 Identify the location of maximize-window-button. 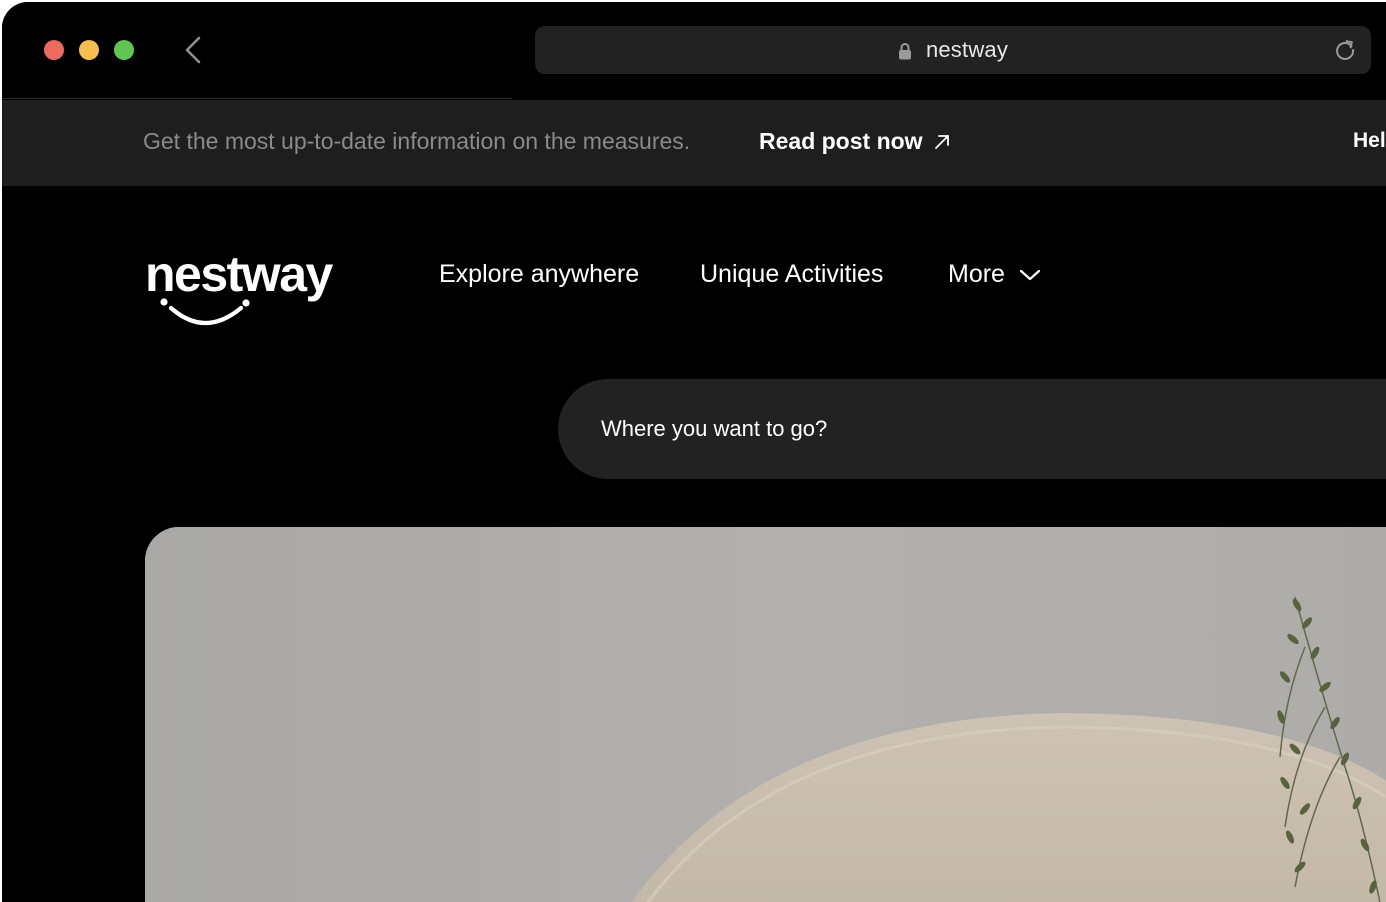
(124, 50).